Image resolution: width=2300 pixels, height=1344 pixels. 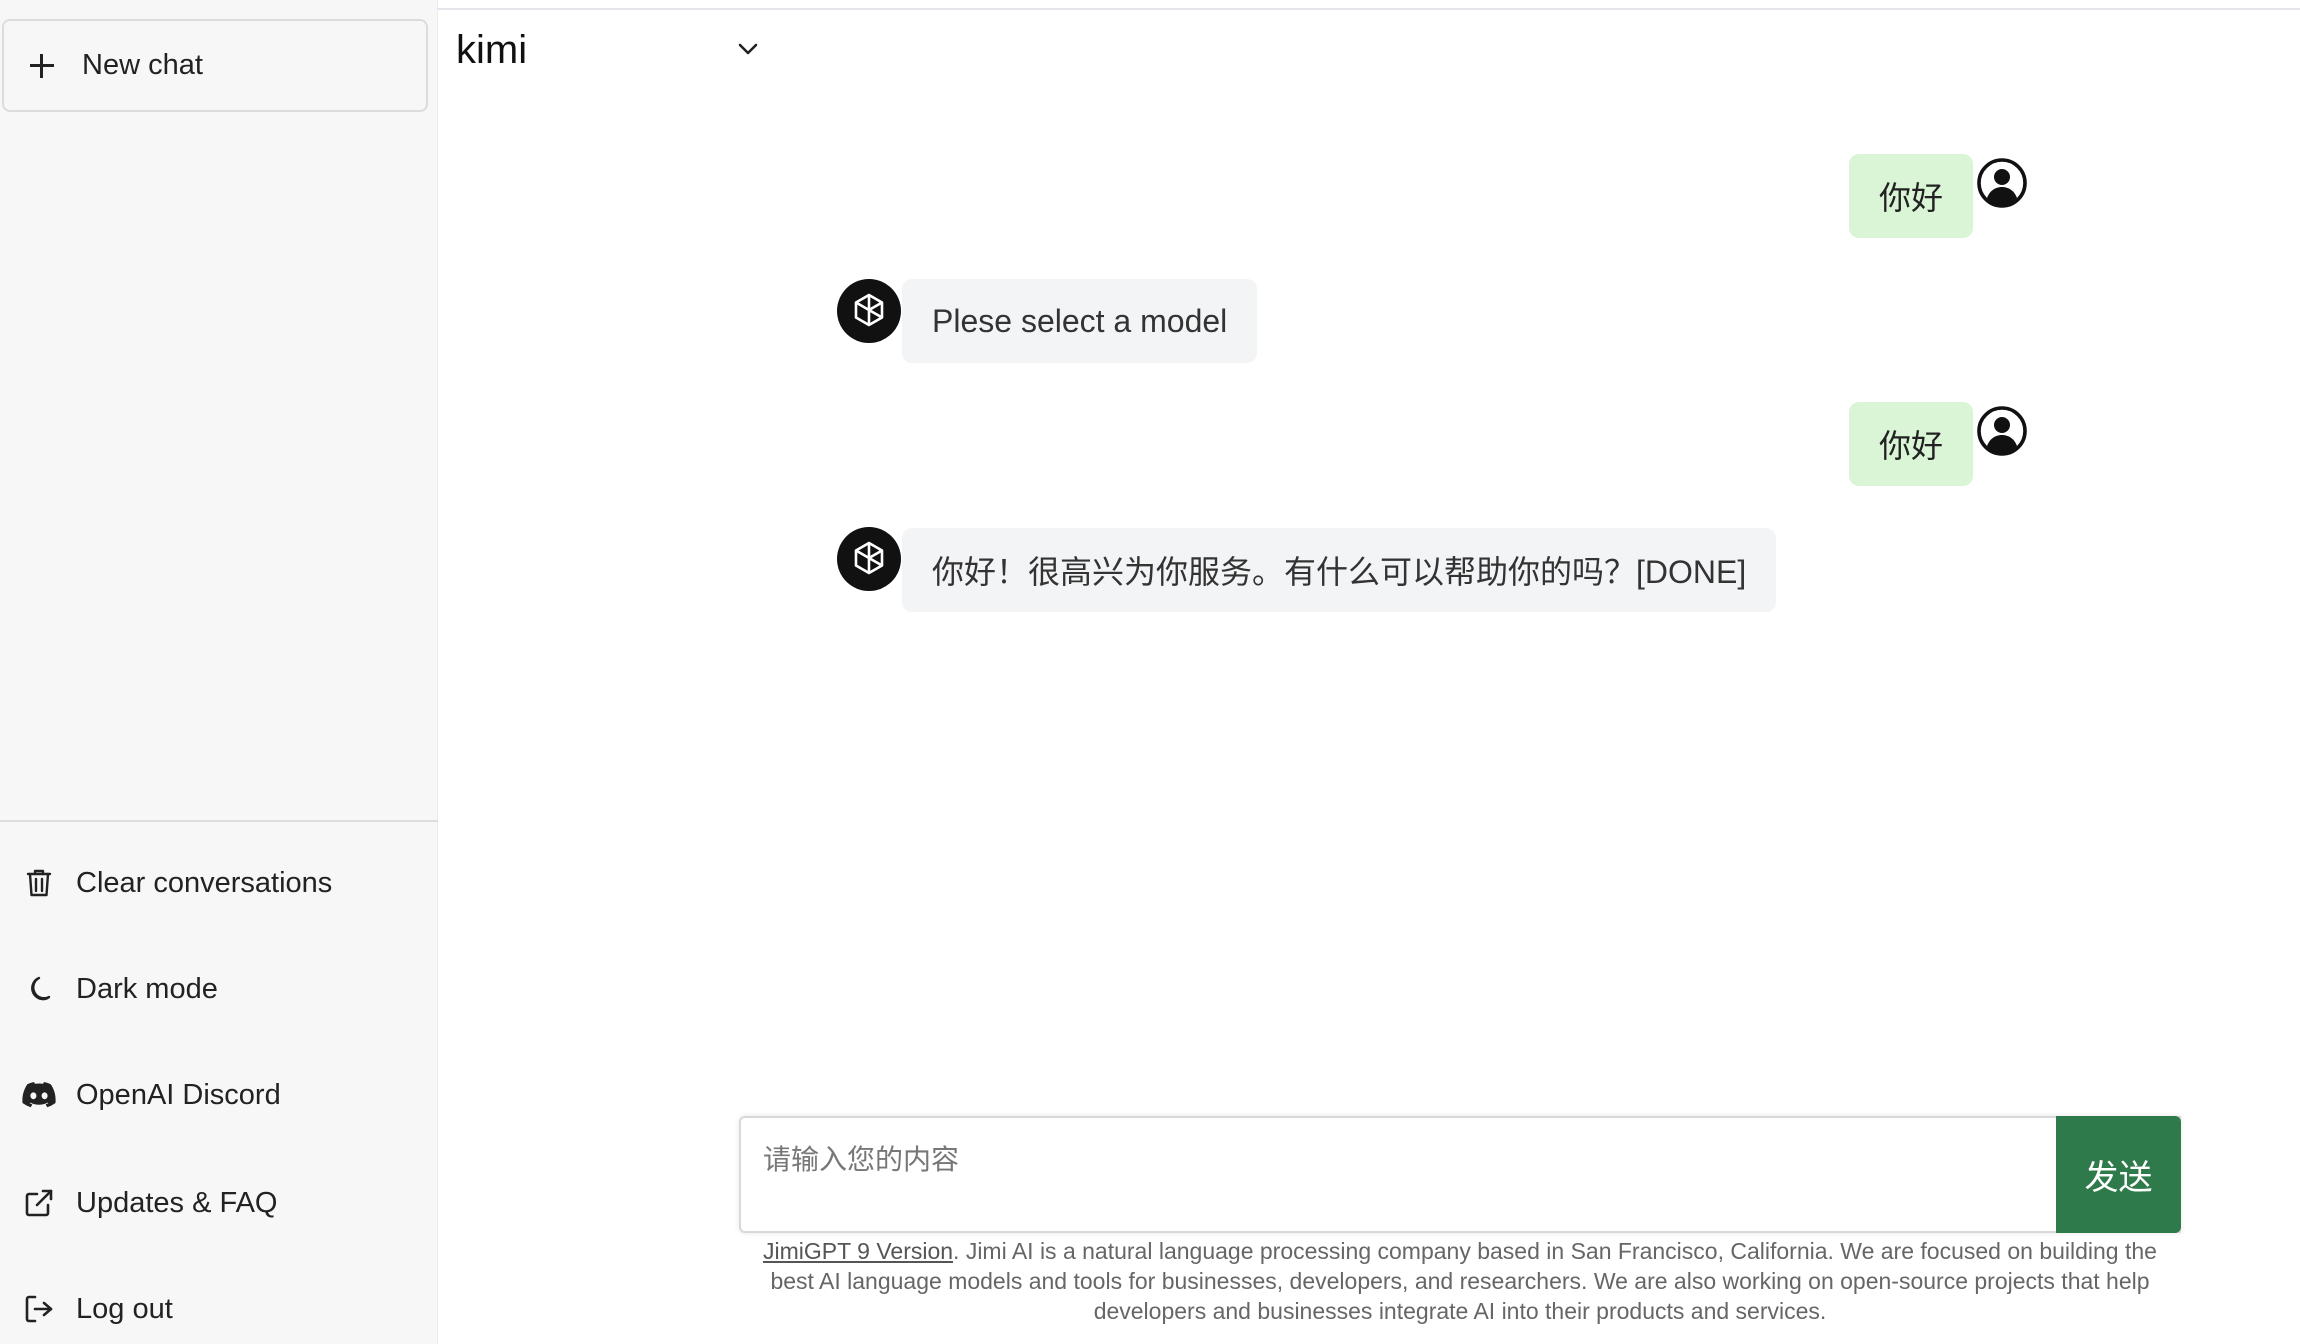 What do you see at coordinates (611, 50) in the screenshot?
I see `model-select: kimi` at bounding box center [611, 50].